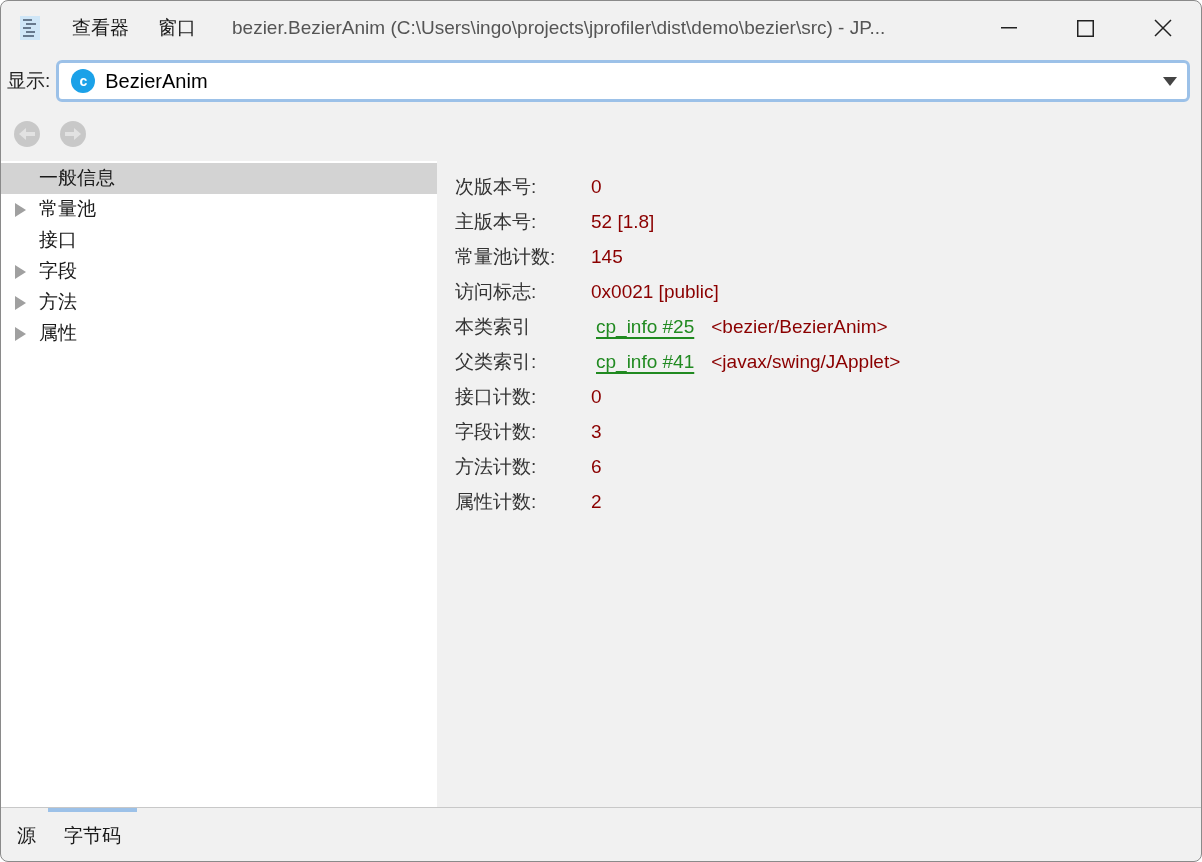  Describe the element at coordinates (219, 209) in the screenshot. I see `tree-item: 常量池` at that location.